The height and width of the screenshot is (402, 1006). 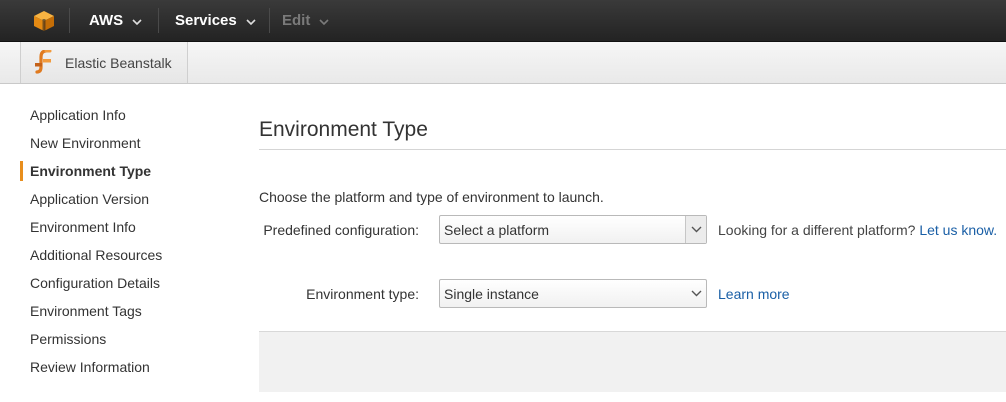 I want to click on platform-select: Select a platform, so click(x=573, y=229).